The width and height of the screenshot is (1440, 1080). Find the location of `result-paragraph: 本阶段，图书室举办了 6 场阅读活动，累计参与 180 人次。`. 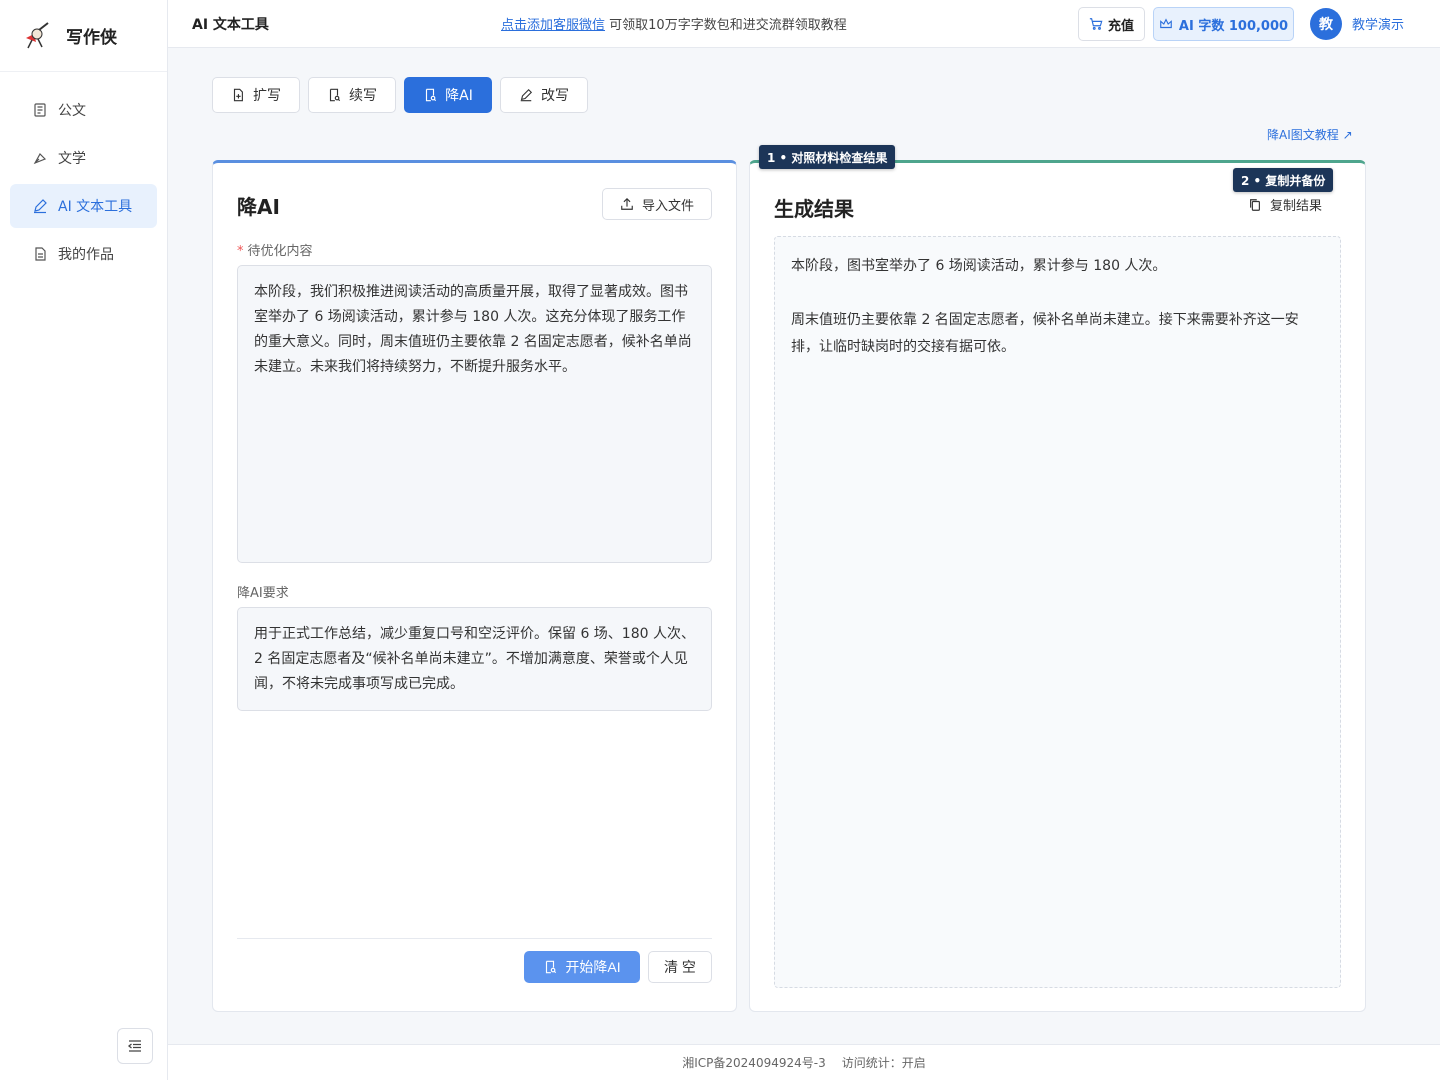

result-paragraph: 本阶段，图书室举办了 6 场阅读活动，累计参与 180 人次。 is located at coordinates (979, 266).